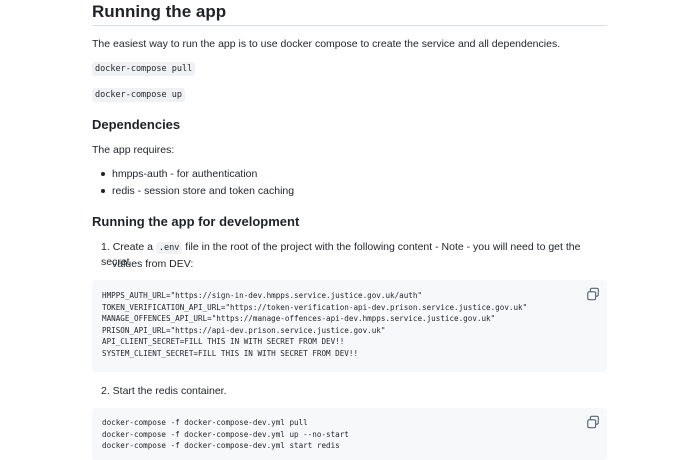  I want to click on dependency-item: redis - session store and token caching, so click(203, 191).